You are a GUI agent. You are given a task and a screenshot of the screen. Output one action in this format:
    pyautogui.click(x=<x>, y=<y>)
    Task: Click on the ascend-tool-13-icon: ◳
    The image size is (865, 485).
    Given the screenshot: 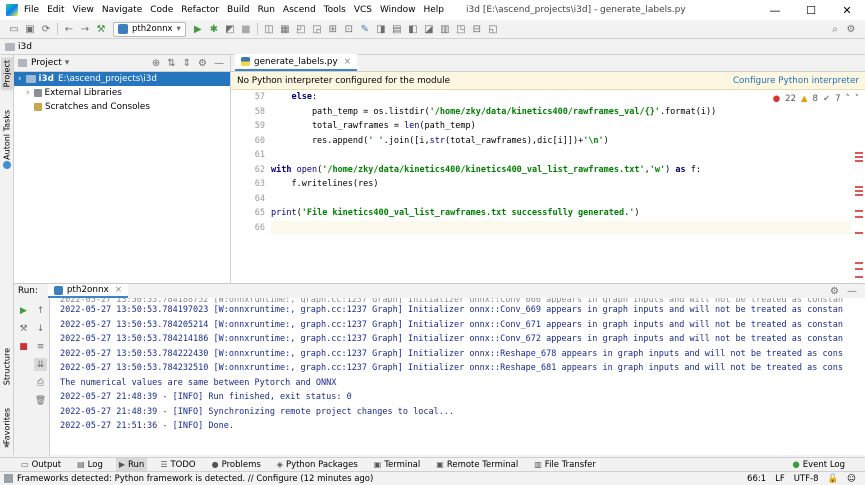 What is the action you would take?
    pyautogui.click(x=461, y=29)
    